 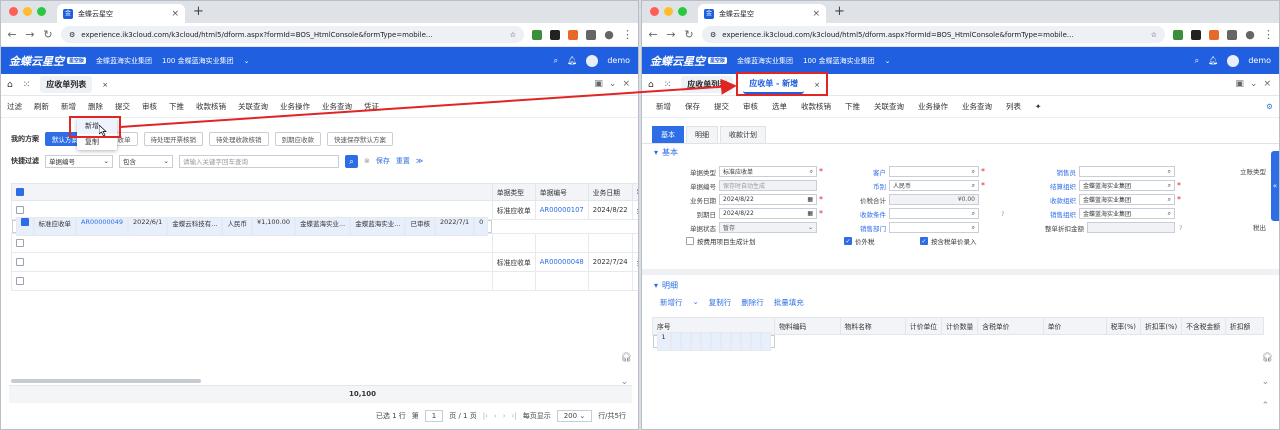 I want to click on avatar, so click(x=1233, y=60).